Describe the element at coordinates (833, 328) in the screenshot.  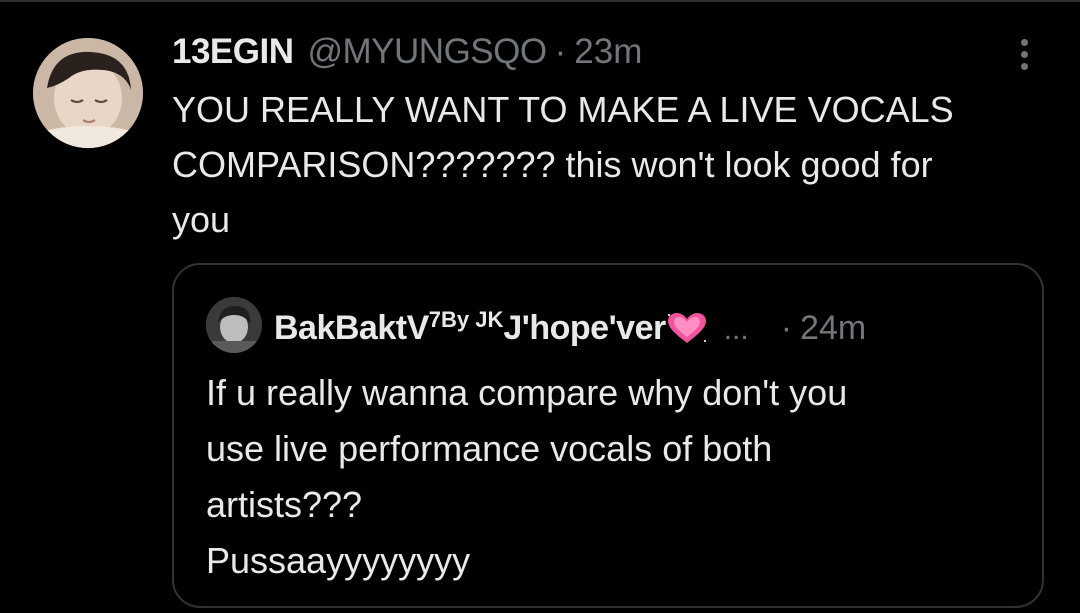
I see `quoted-timestamp: 24m` at that location.